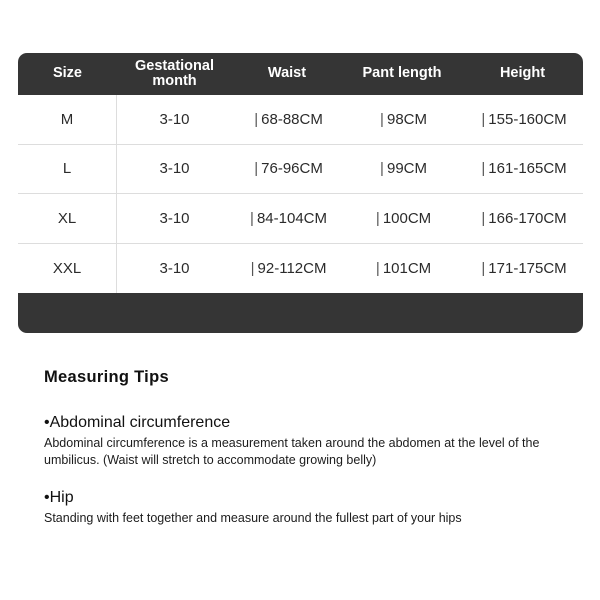 The height and width of the screenshot is (600, 600). I want to click on cell-height: | 161-165CM, so click(522, 168).